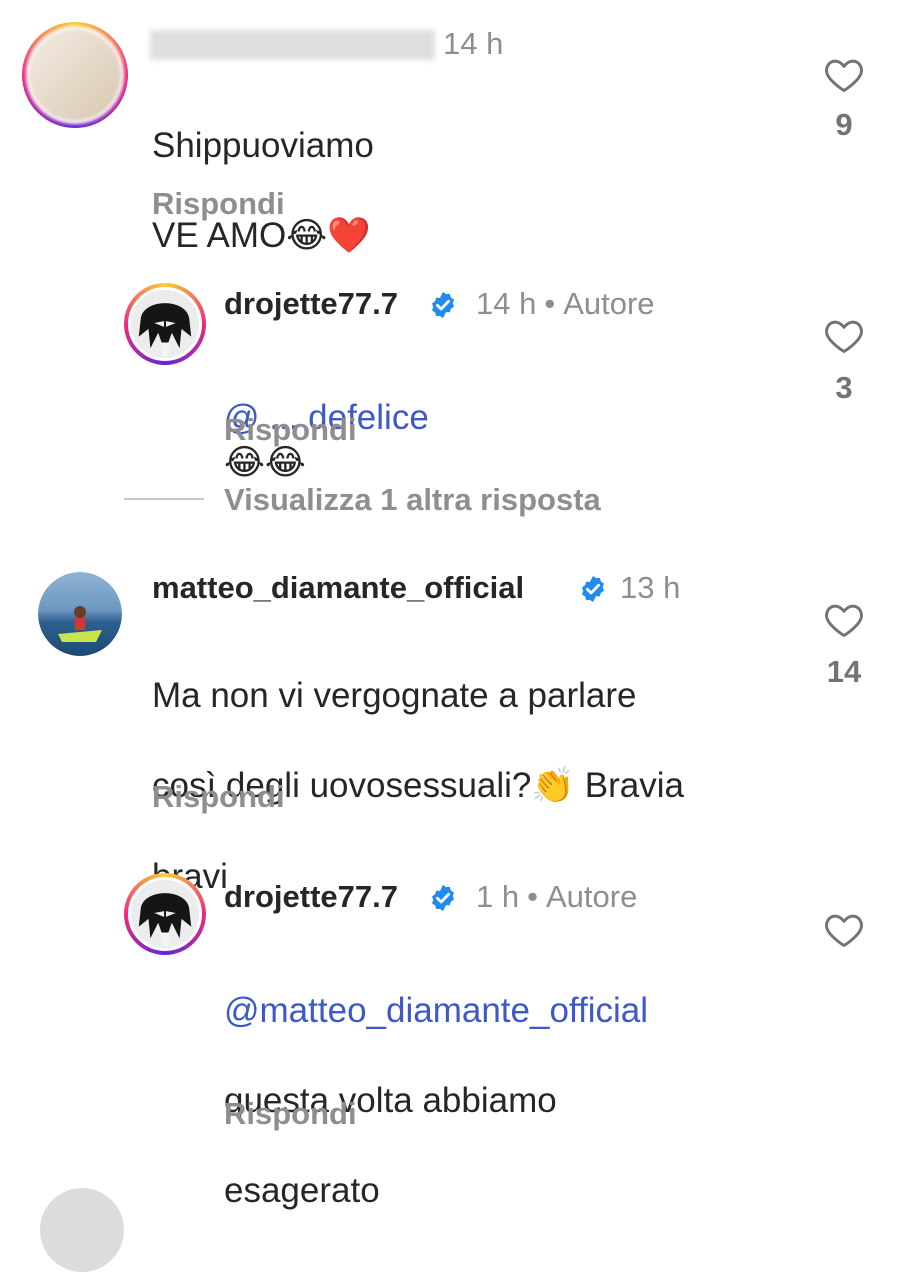 This screenshot has height=1272, width=908. I want to click on view-more-divider, so click(164, 499).